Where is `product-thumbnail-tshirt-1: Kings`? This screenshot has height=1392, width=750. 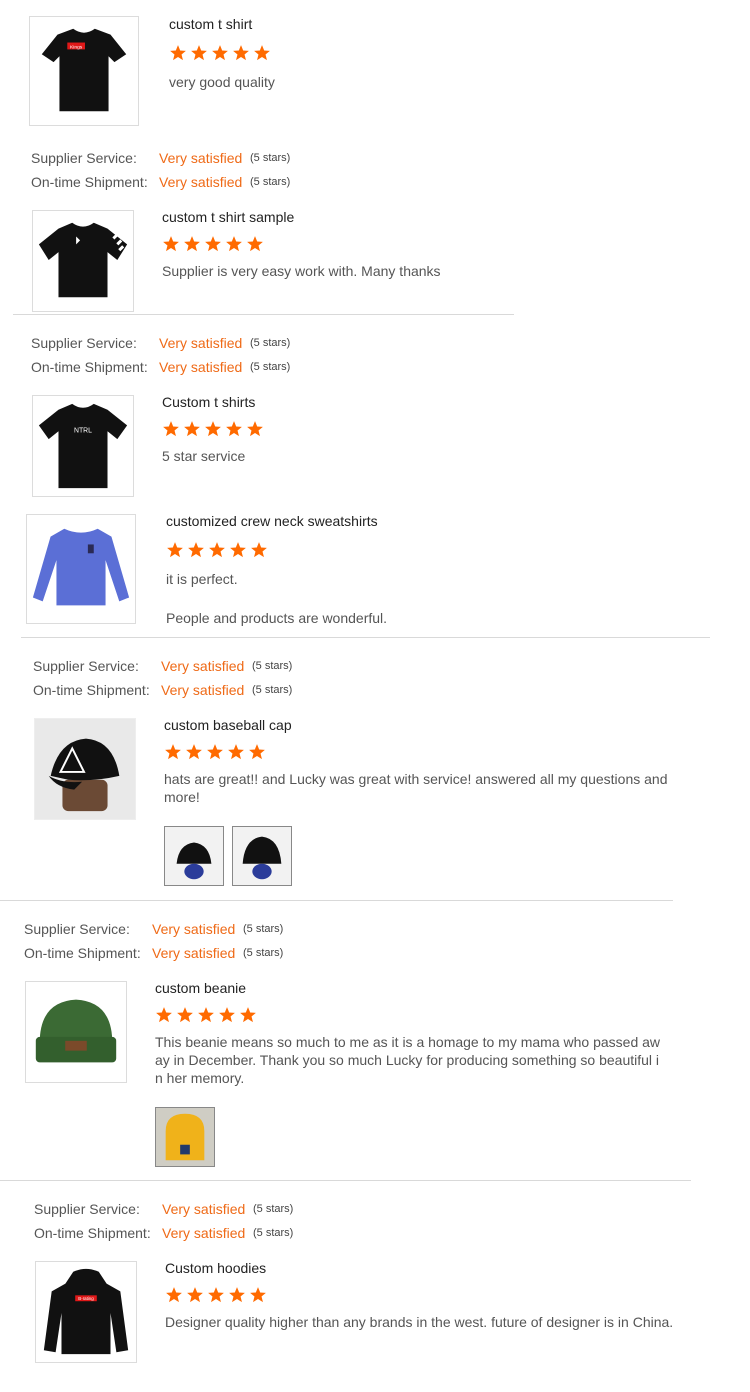 product-thumbnail-tshirt-1: Kings is located at coordinates (84, 71).